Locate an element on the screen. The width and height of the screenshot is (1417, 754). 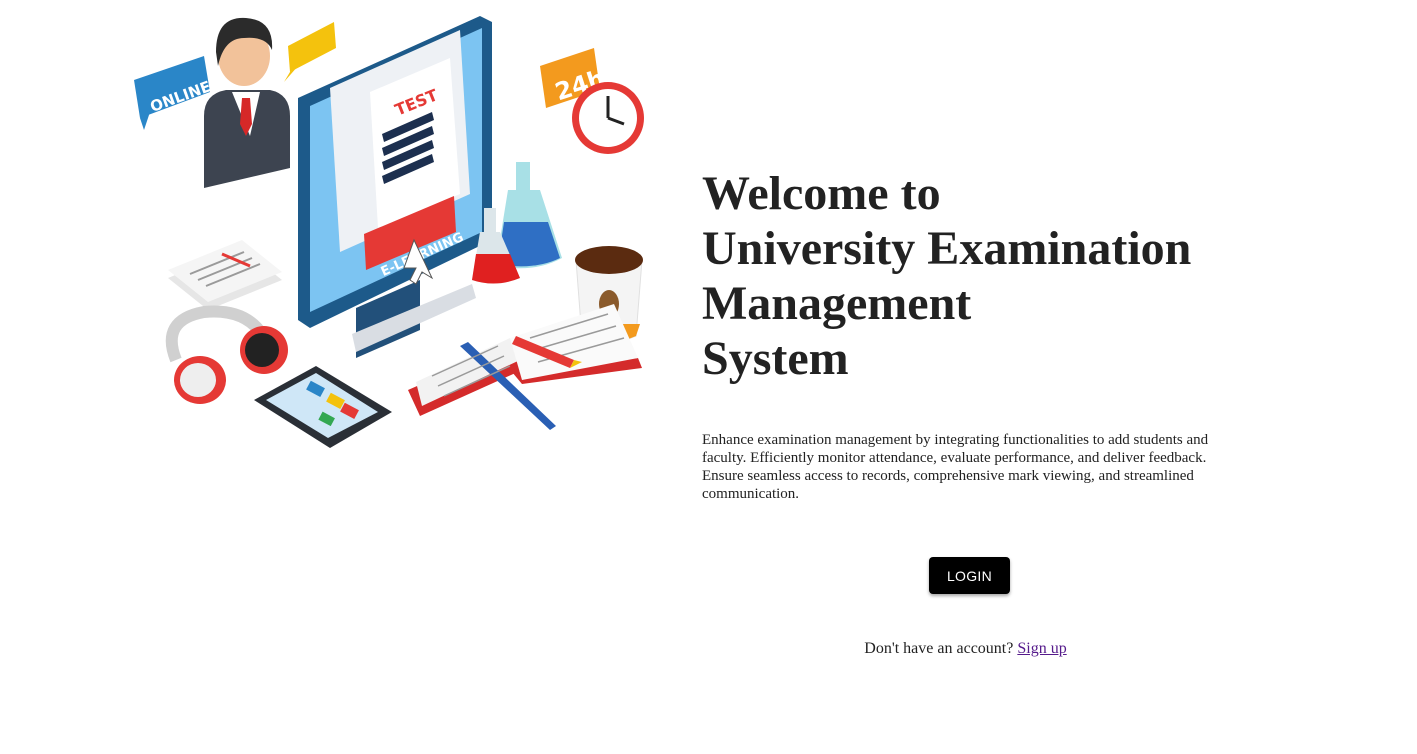
clock-icon is located at coordinates (608, 118).